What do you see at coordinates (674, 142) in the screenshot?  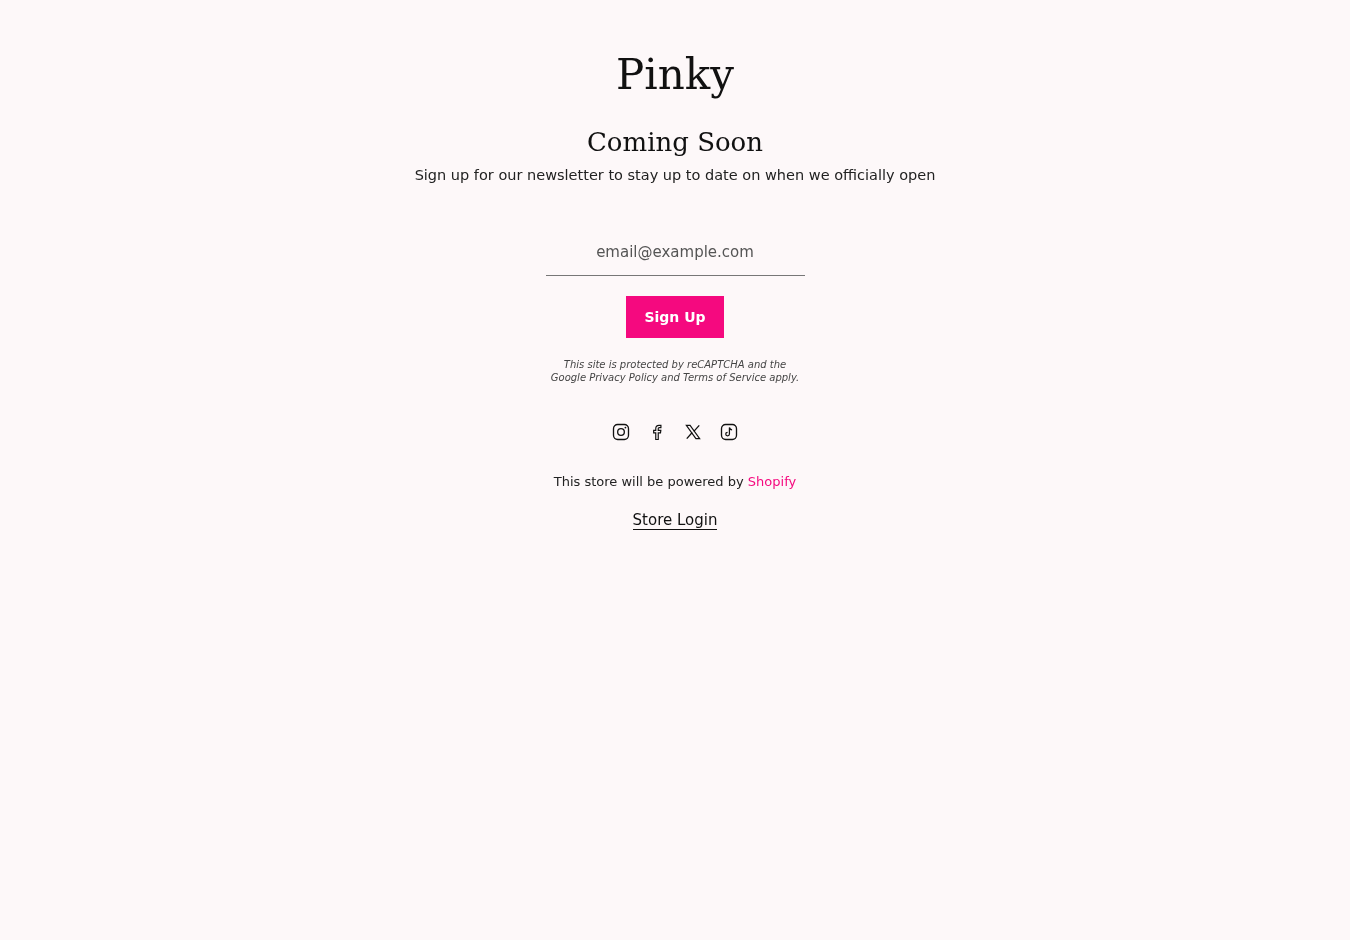 I see `heading: Coming Soon` at bounding box center [674, 142].